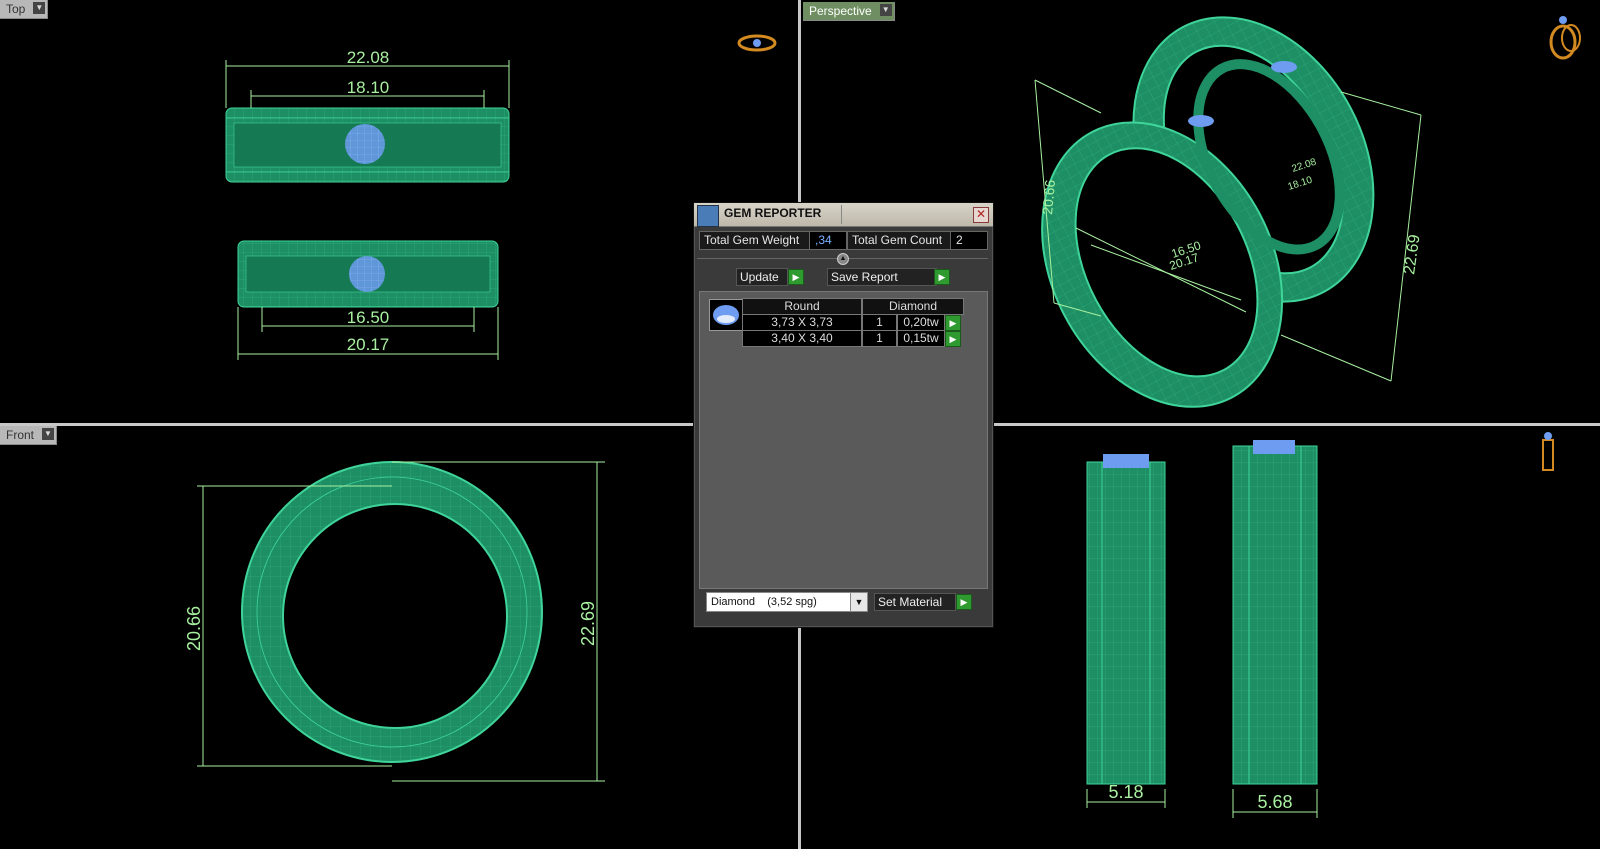 The image size is (1600, 849). What do you see at coordinates (773, 213) in the screenshot?
I see `dialog-title: GEM REPORTER` at bounding box center [773, 213].